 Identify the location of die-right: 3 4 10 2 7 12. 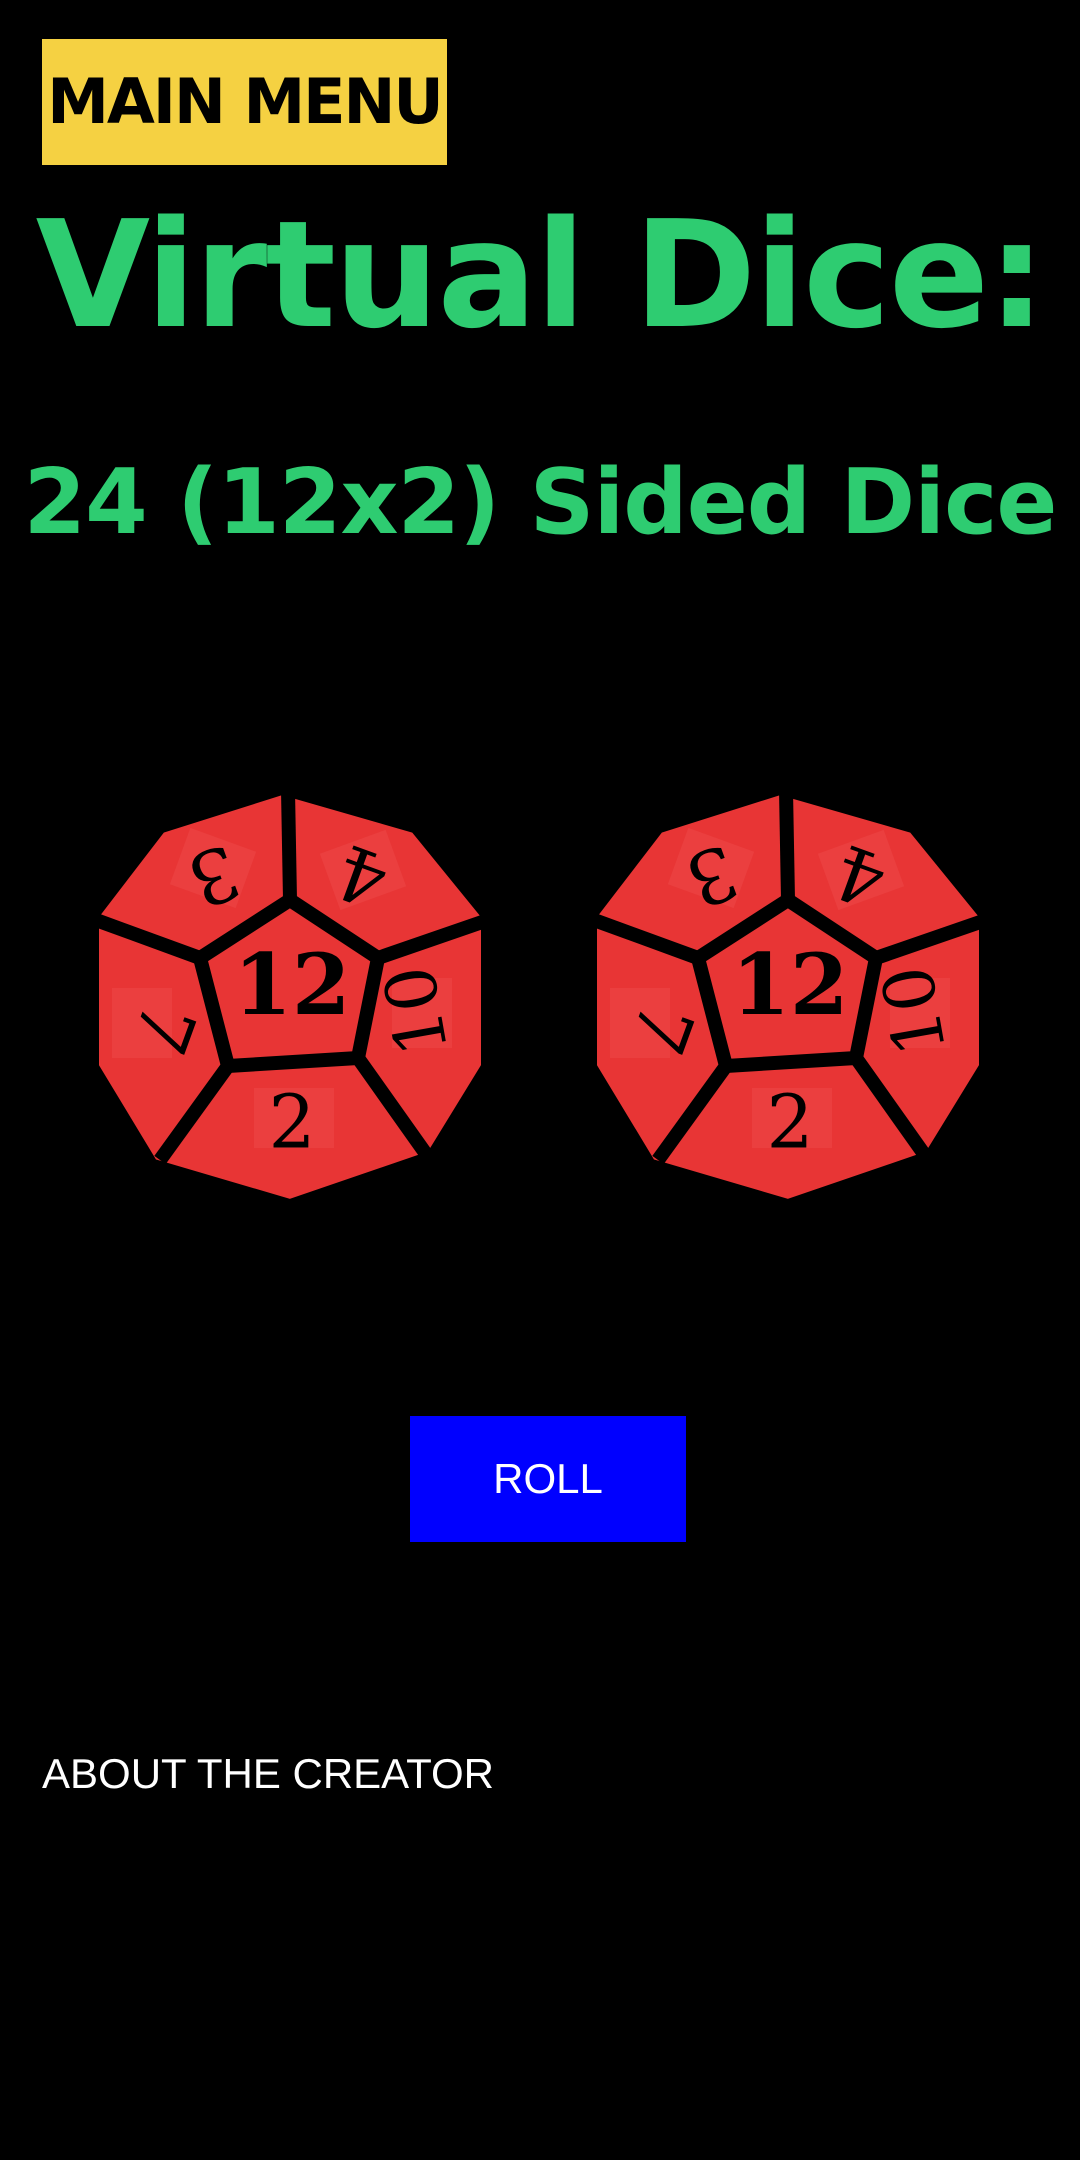
(790, 997).